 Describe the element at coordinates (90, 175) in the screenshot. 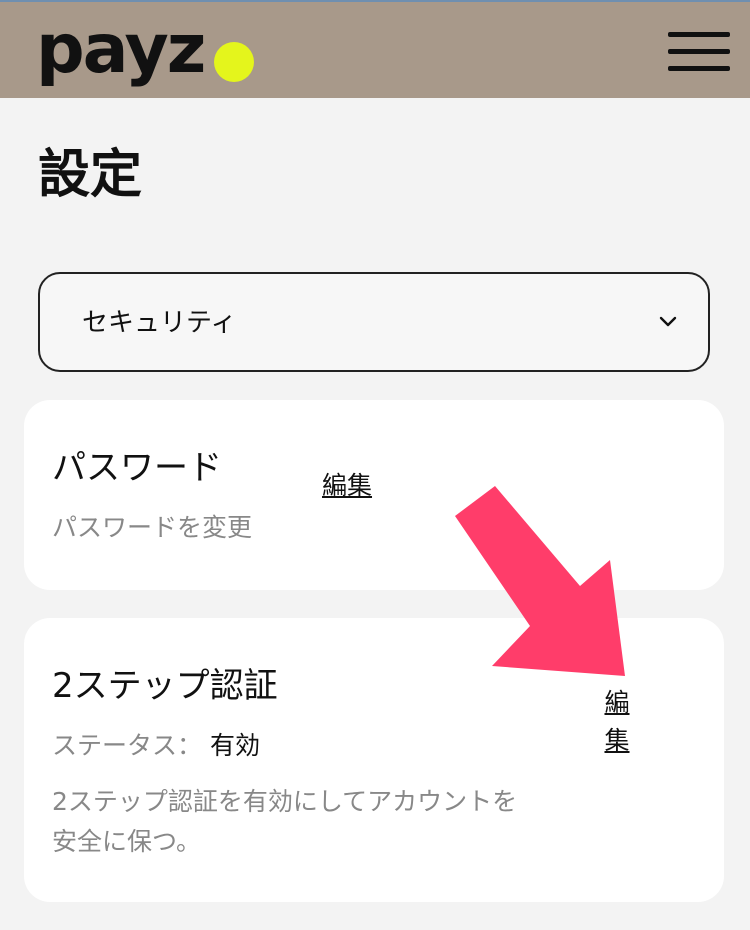

I see `page-title: 設定` at that location.